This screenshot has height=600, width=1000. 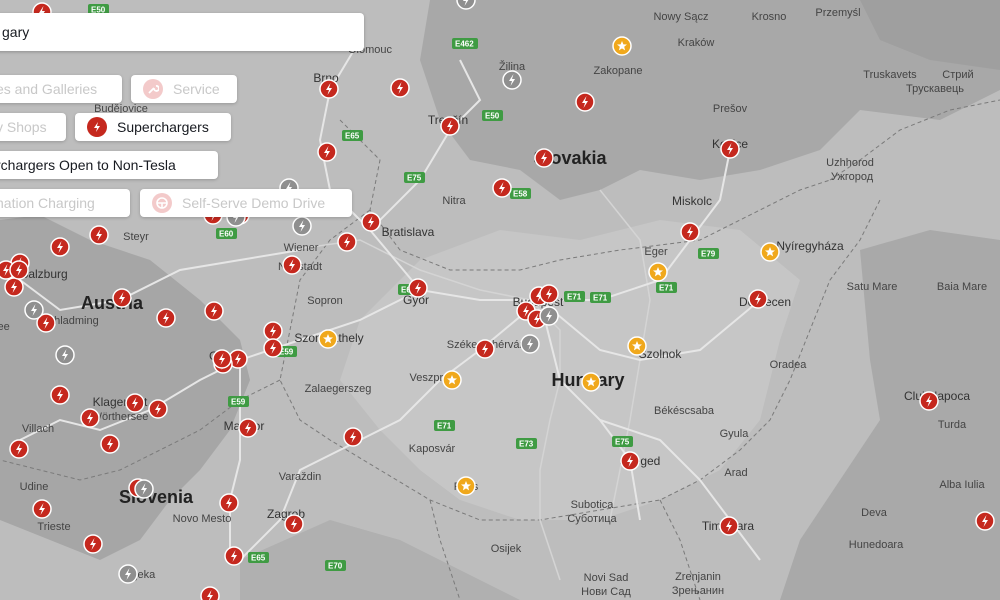 What do you see at coordinates (109, 165) in the screenshot?
I see `filter-non-tesla-superchargers: rchargers Open to Non-Tesla` at bounding box center [109, 165].